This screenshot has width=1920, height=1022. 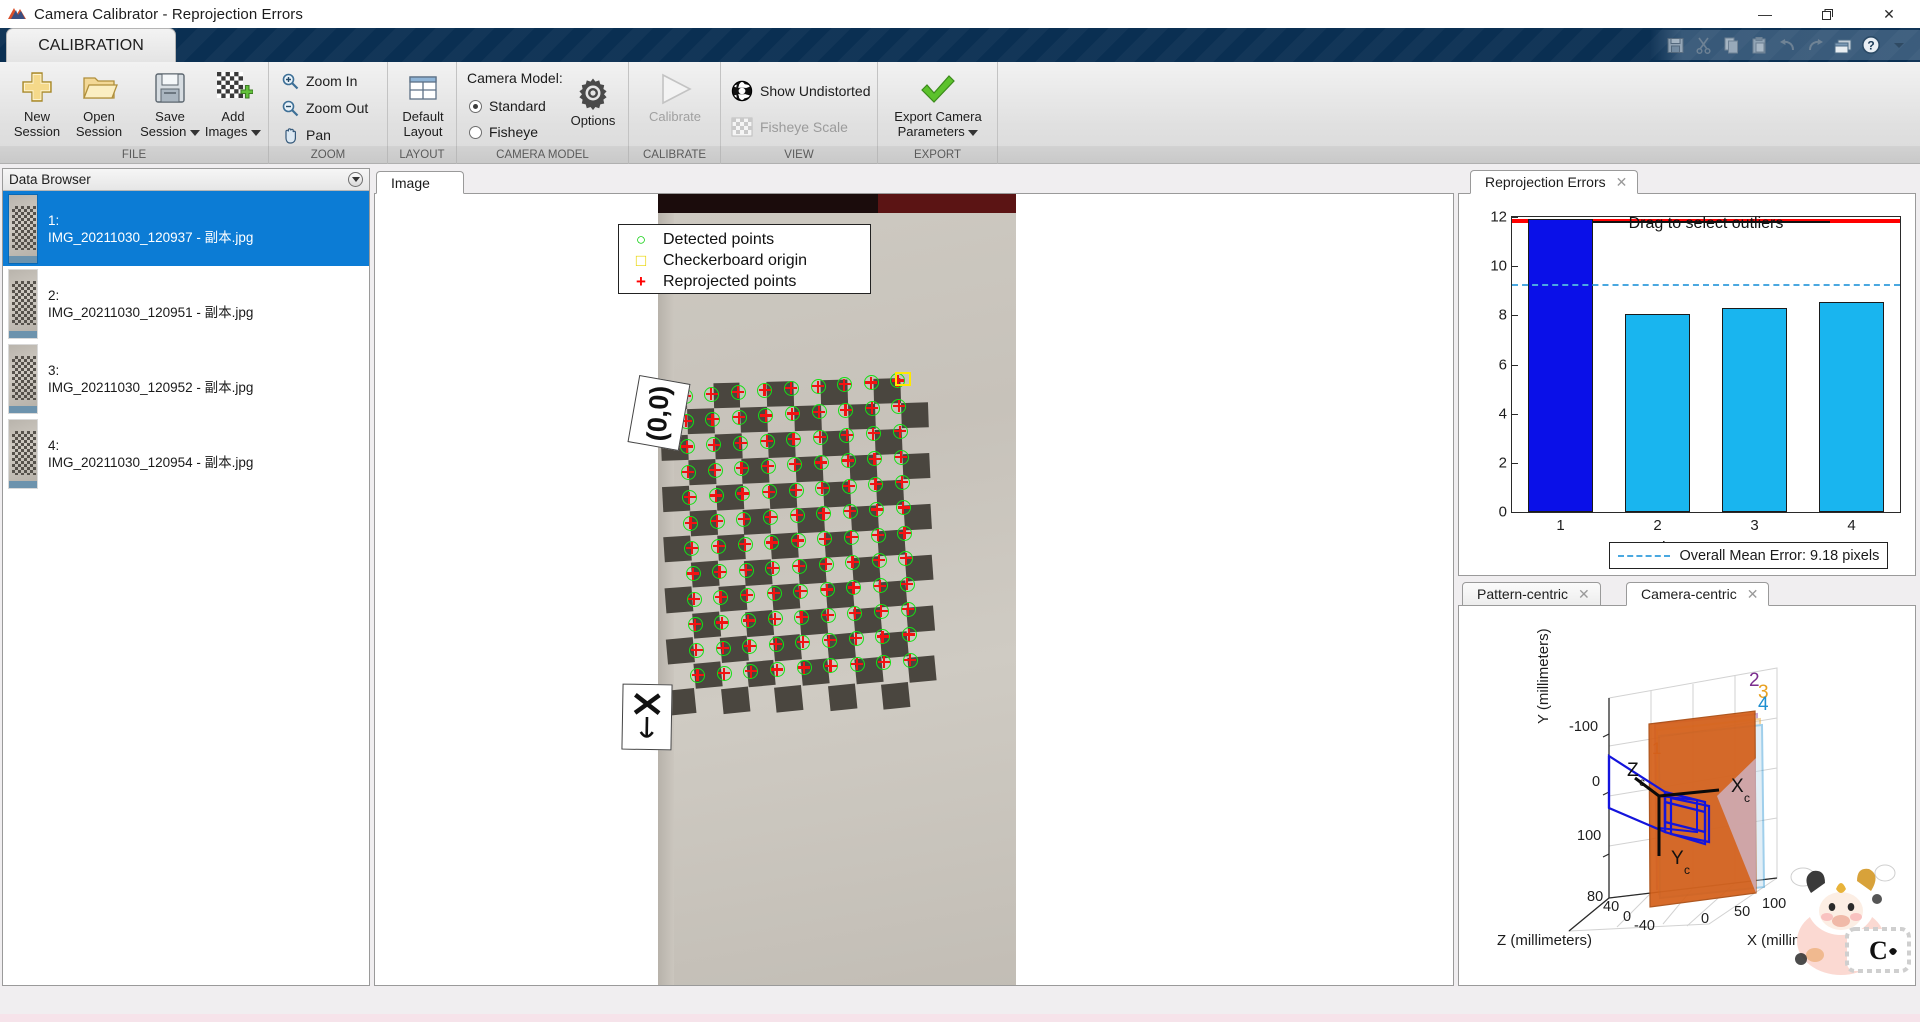 What do you see at coordinates (186, 303) in the screenshot?
I see `list-item: 2: IMG_20211030_120951 - 副本.jpg` at bounding box center [186, 303].